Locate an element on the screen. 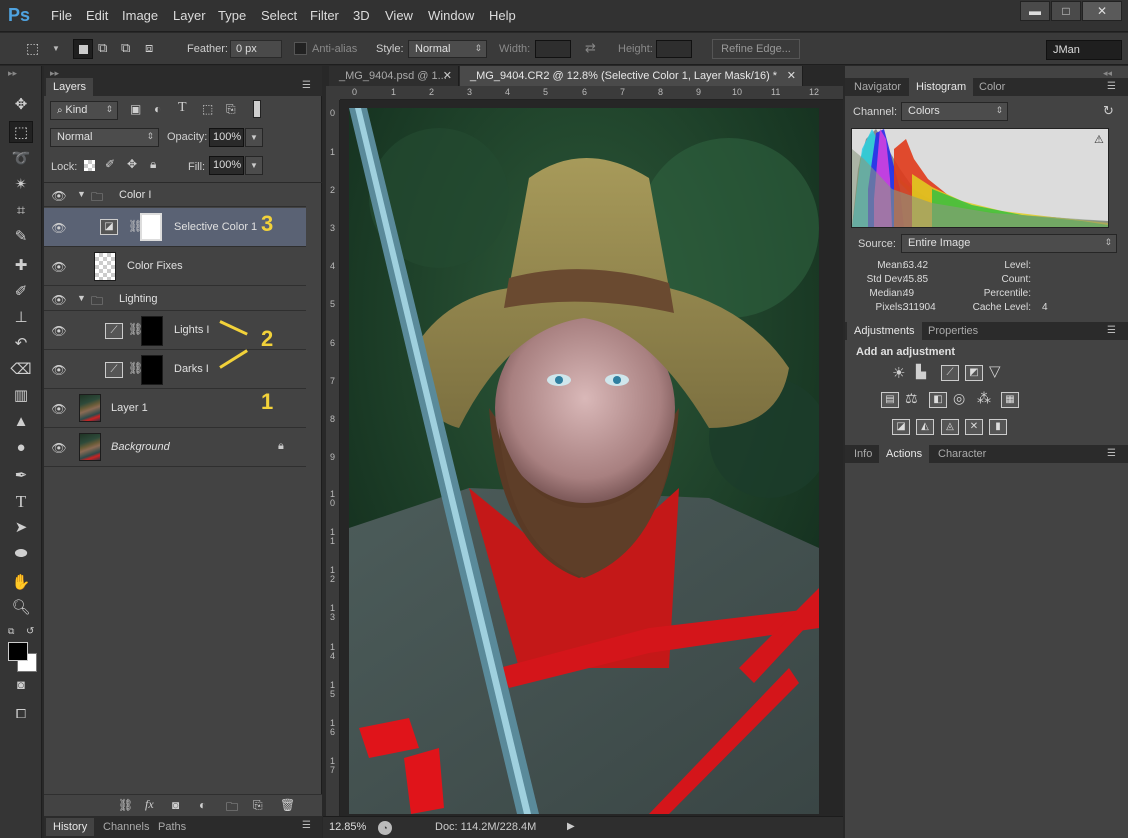  vibrance-icon: ▽ is located at coordinates (995, 371).